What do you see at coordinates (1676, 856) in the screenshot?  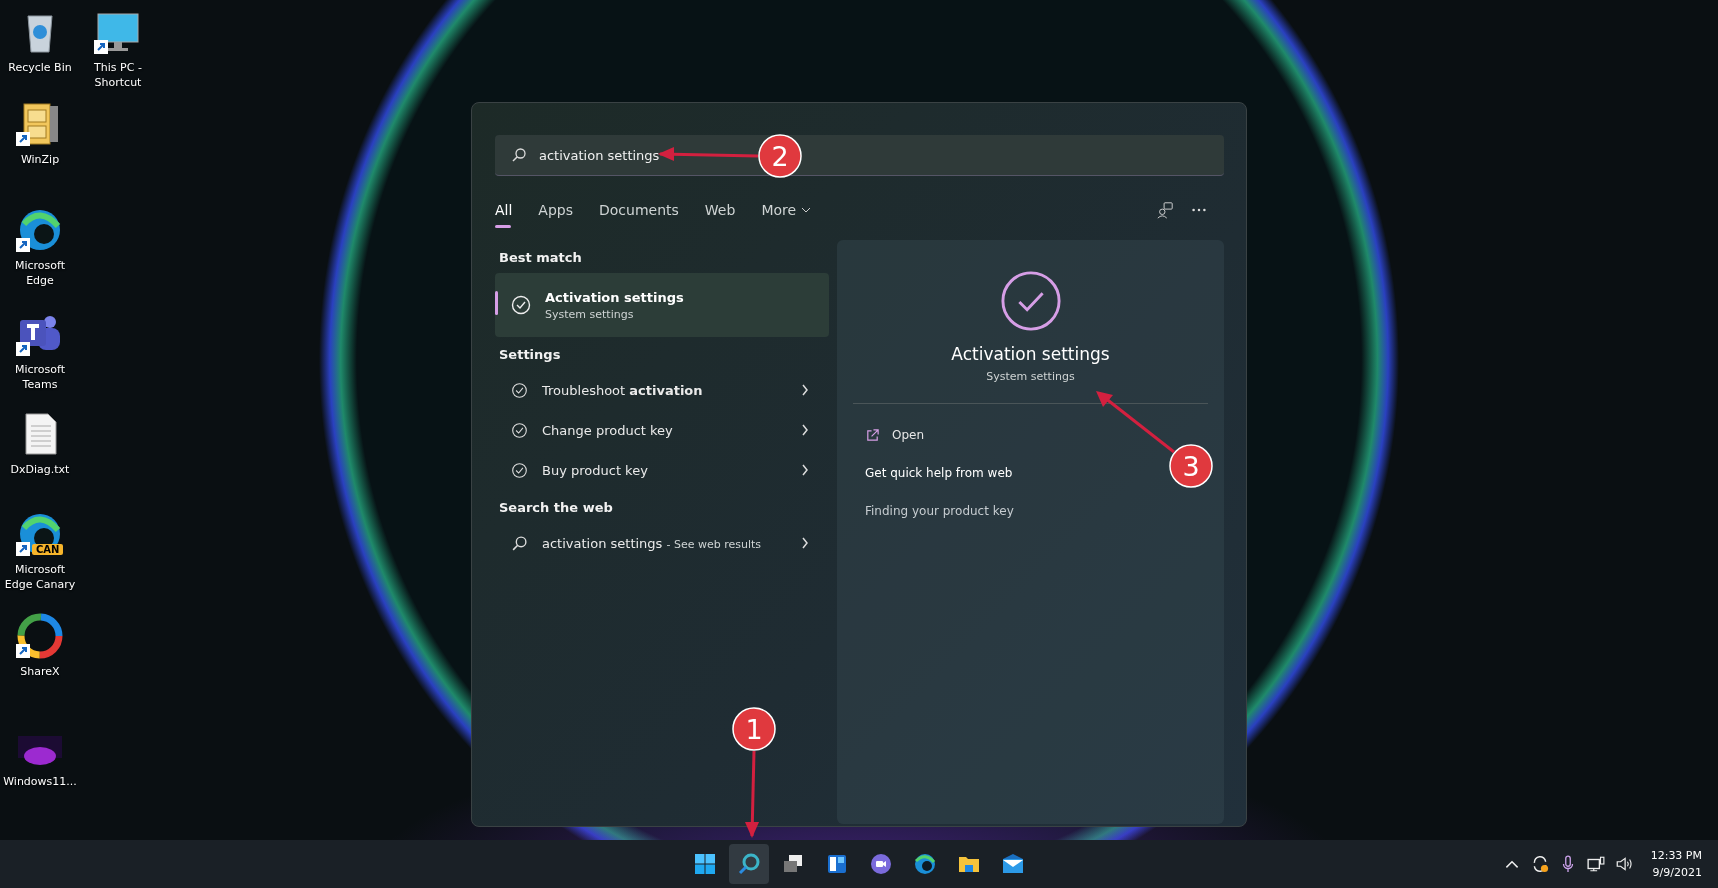 I see `clock-time: 12:33 PM` at bounding box center [1676, 856].